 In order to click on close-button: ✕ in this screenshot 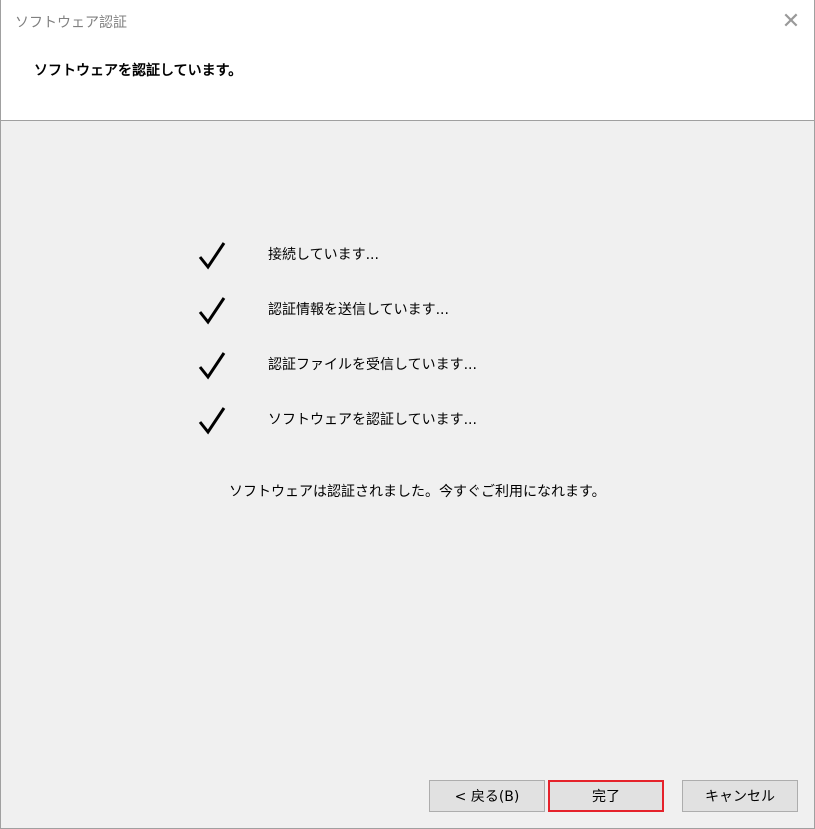, I will do `click(791, 22)`.